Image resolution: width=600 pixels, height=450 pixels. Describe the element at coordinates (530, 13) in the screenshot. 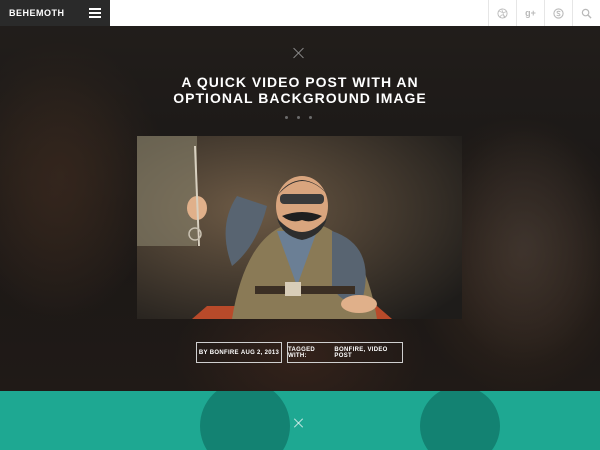

I see `google-plus-icon: g+` at that location.